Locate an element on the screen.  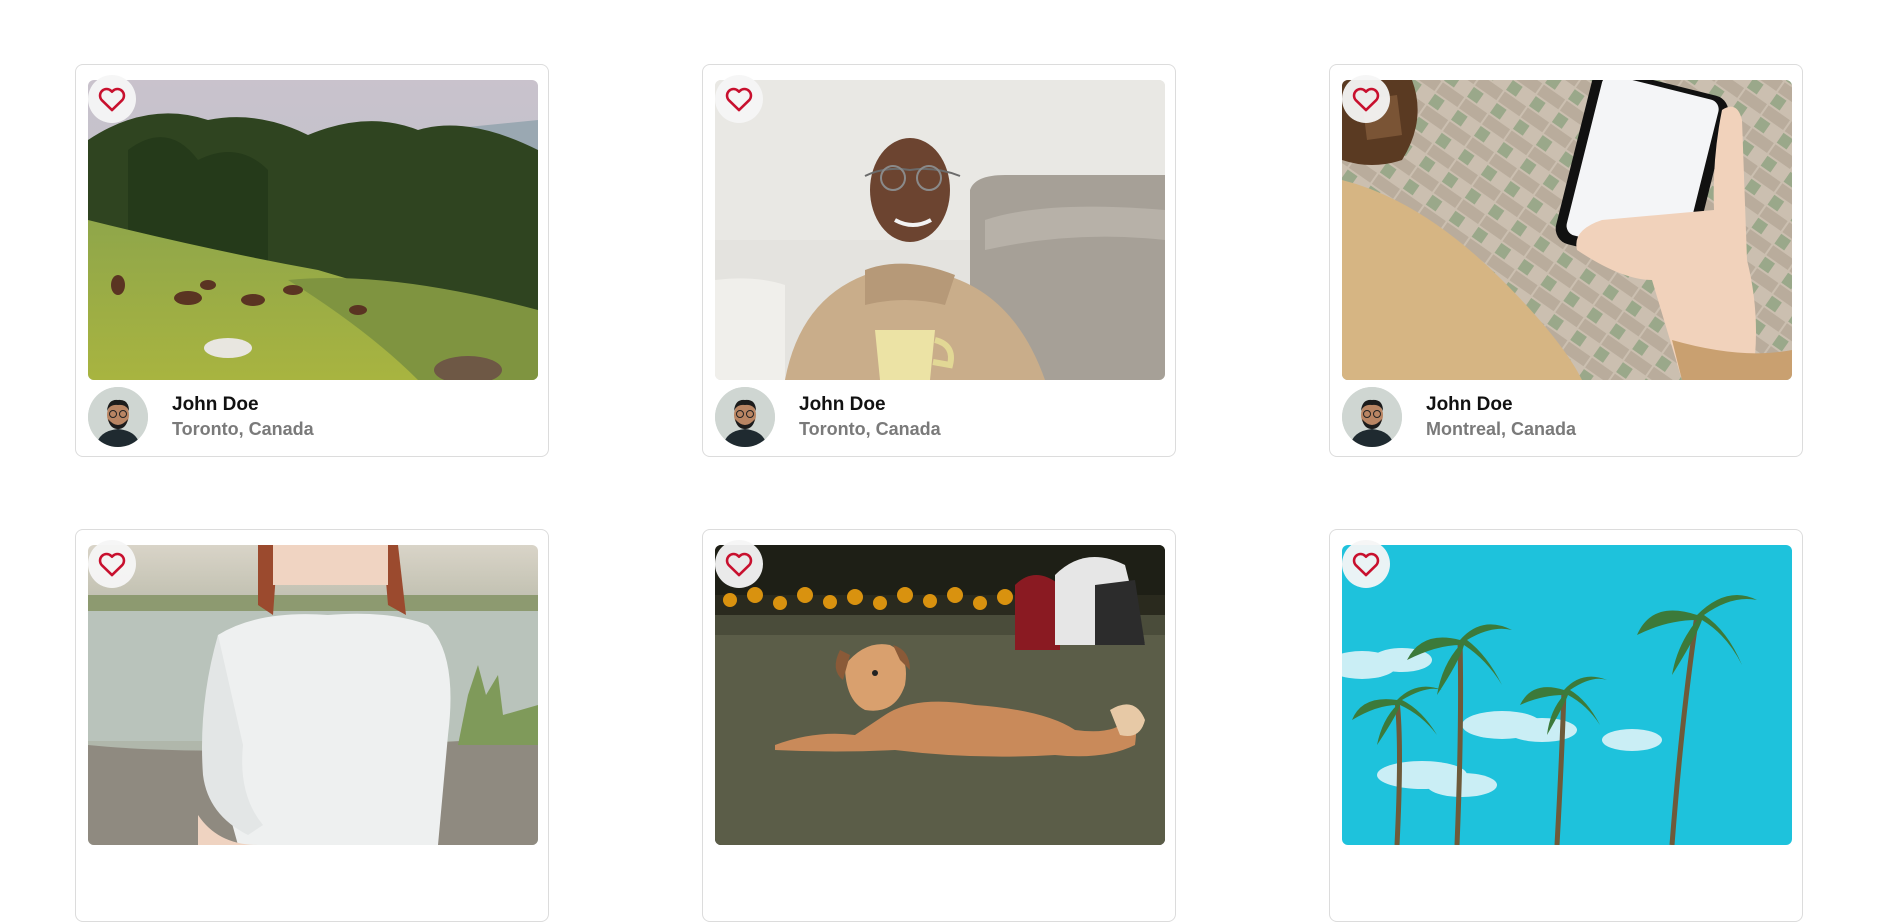
card-author: John Doe Montreal, Canada is located at coordinates (1459, 417).